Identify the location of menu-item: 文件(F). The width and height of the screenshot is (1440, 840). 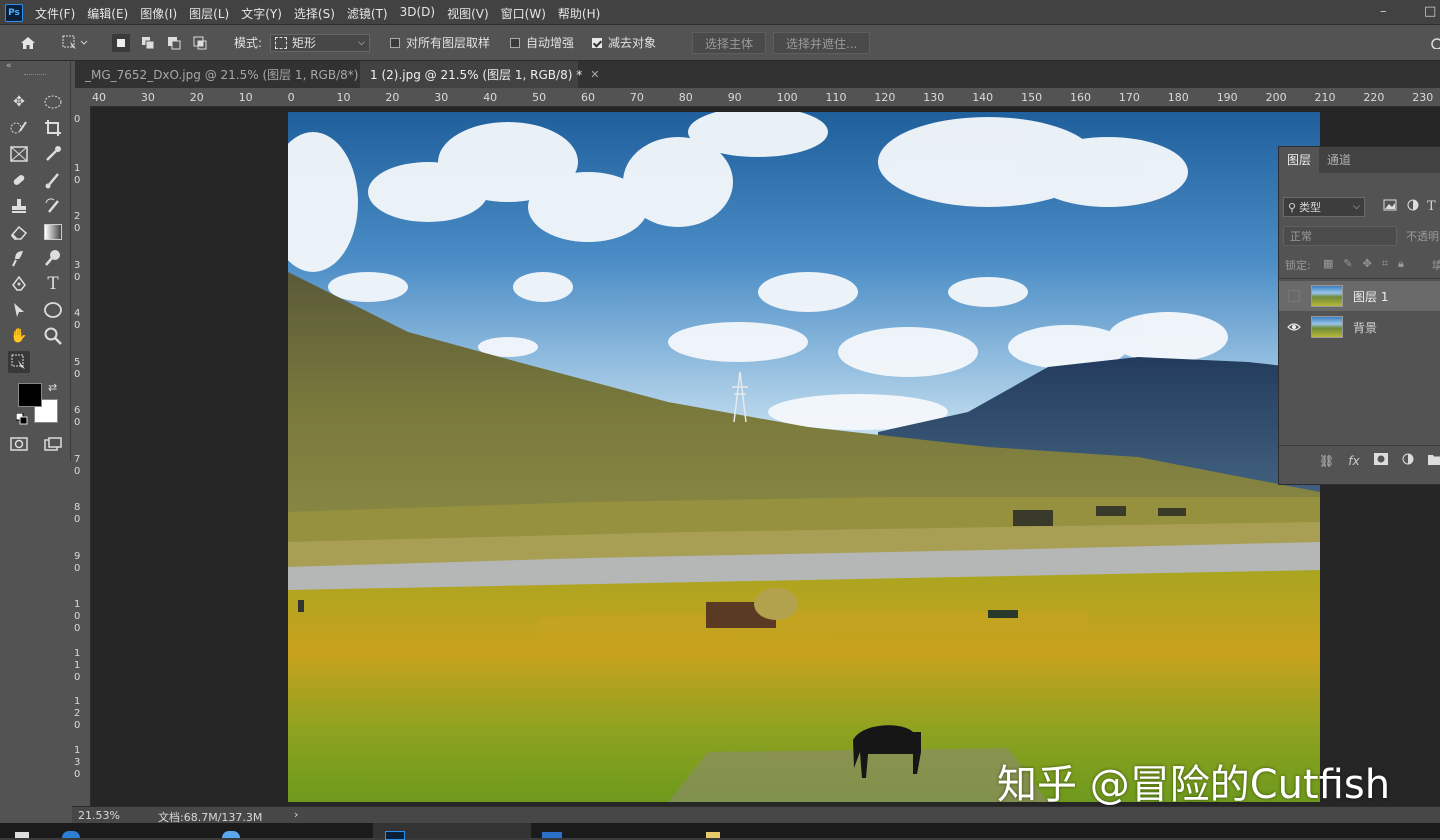
(55, 13).